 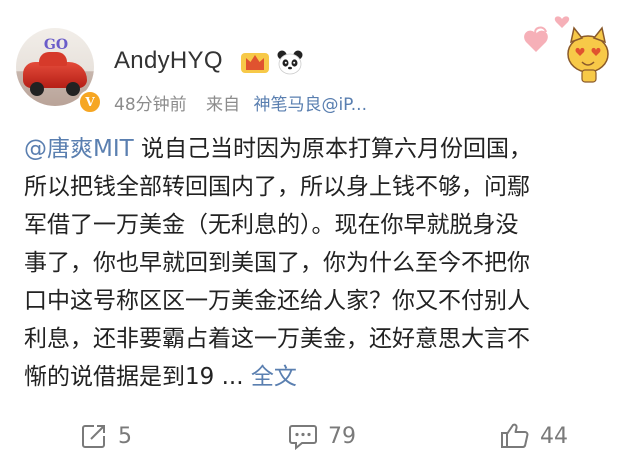 I want to click on text-line: 口中这号称区区一万美金还给人家？你又不付别人, so click(x=277, y=301).